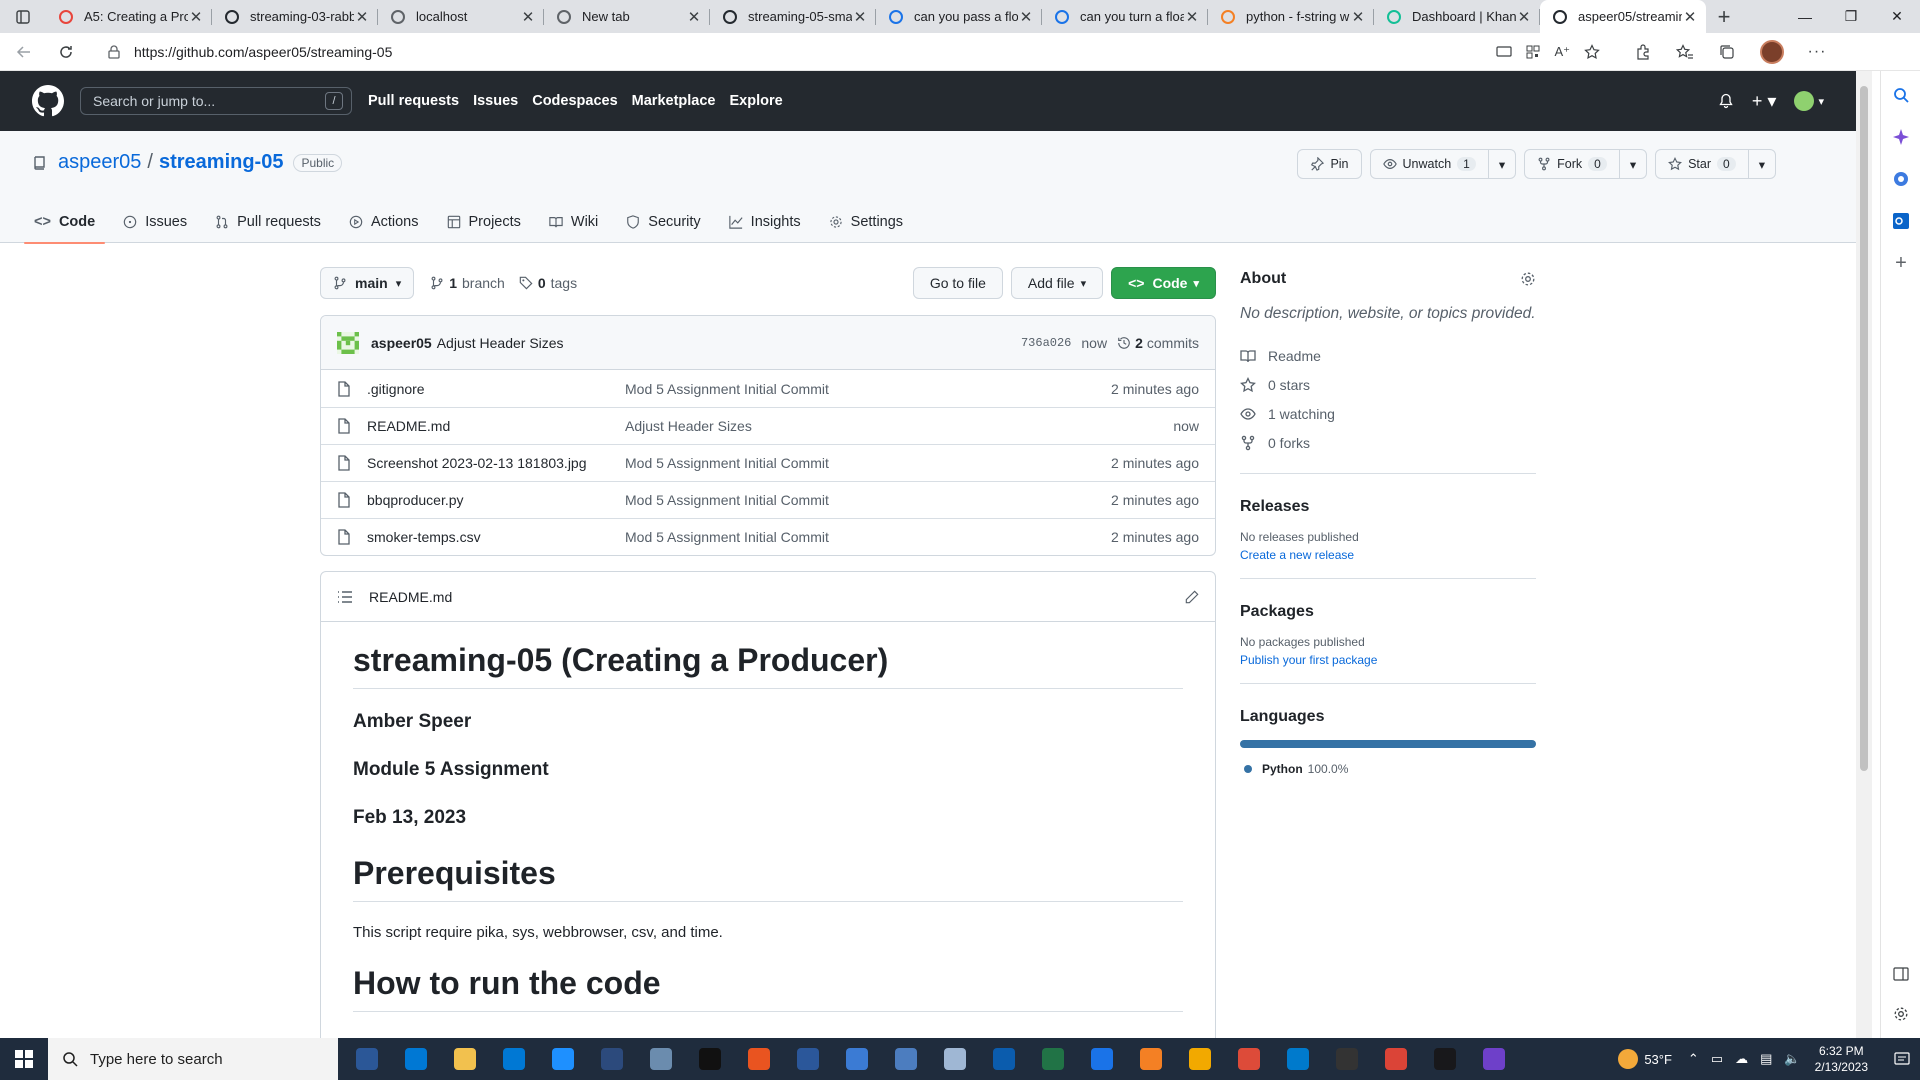 Image resolution: width=1920 pixels, height=1080 pixels. Describe the element at coordinates (573, 222) in the screenshot. I see `tab-wiki: Wiki` at that location.